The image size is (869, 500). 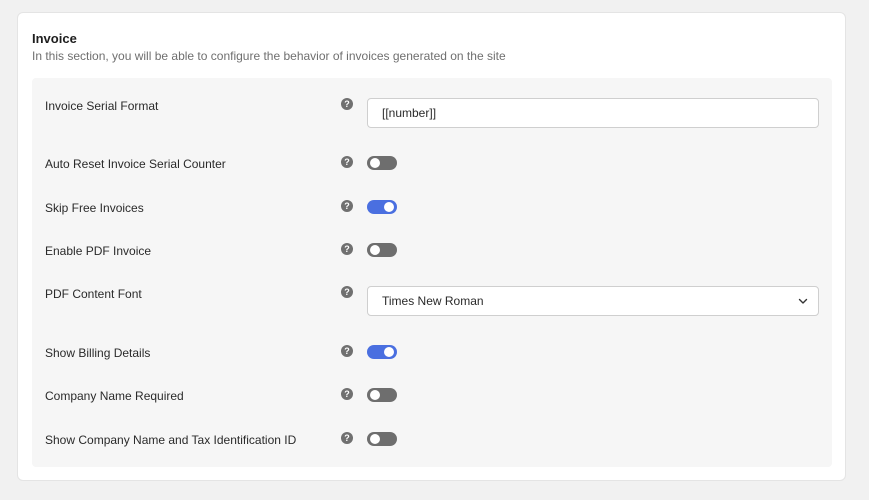 I want to click on section-title: Invoice, so click(x=54, y=38).